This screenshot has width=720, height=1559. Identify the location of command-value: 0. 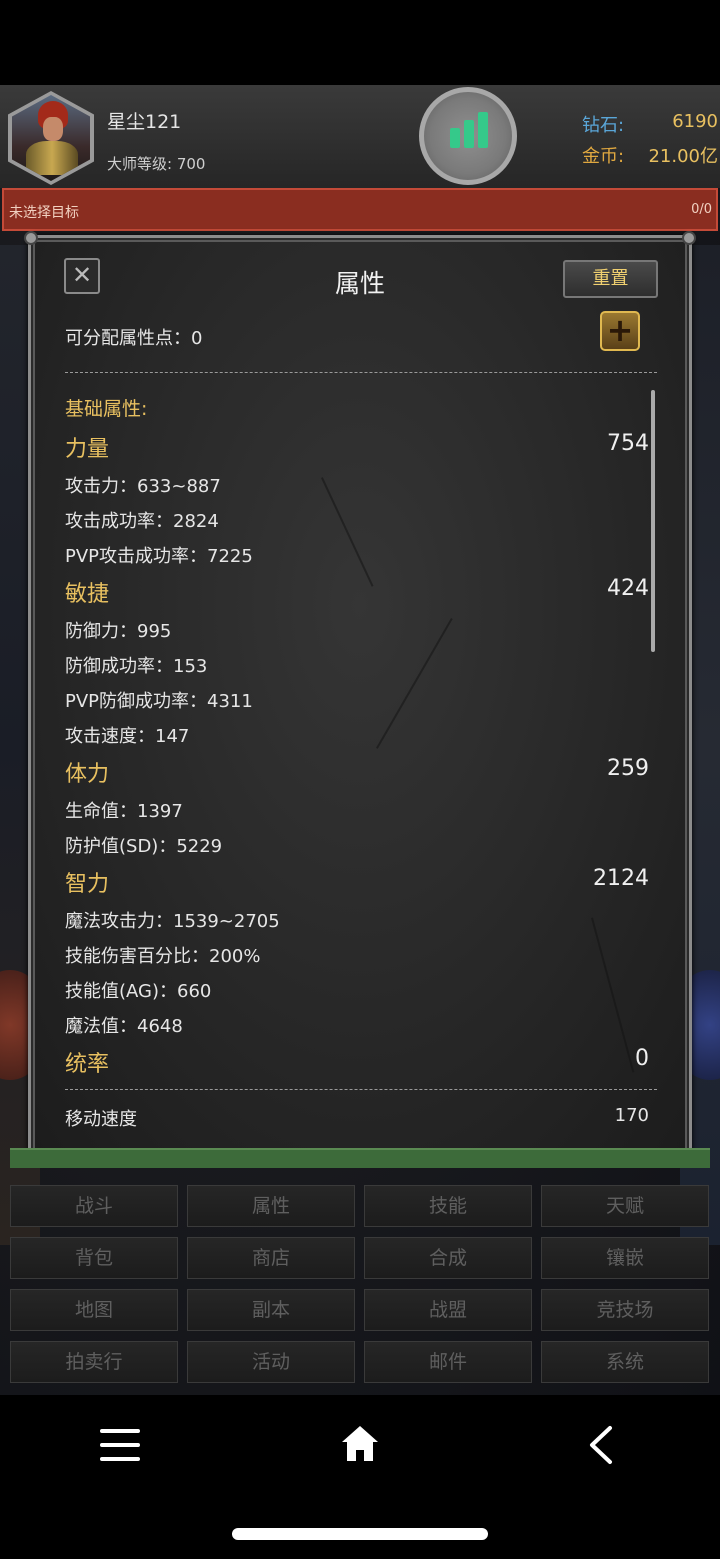
(642, 1058).